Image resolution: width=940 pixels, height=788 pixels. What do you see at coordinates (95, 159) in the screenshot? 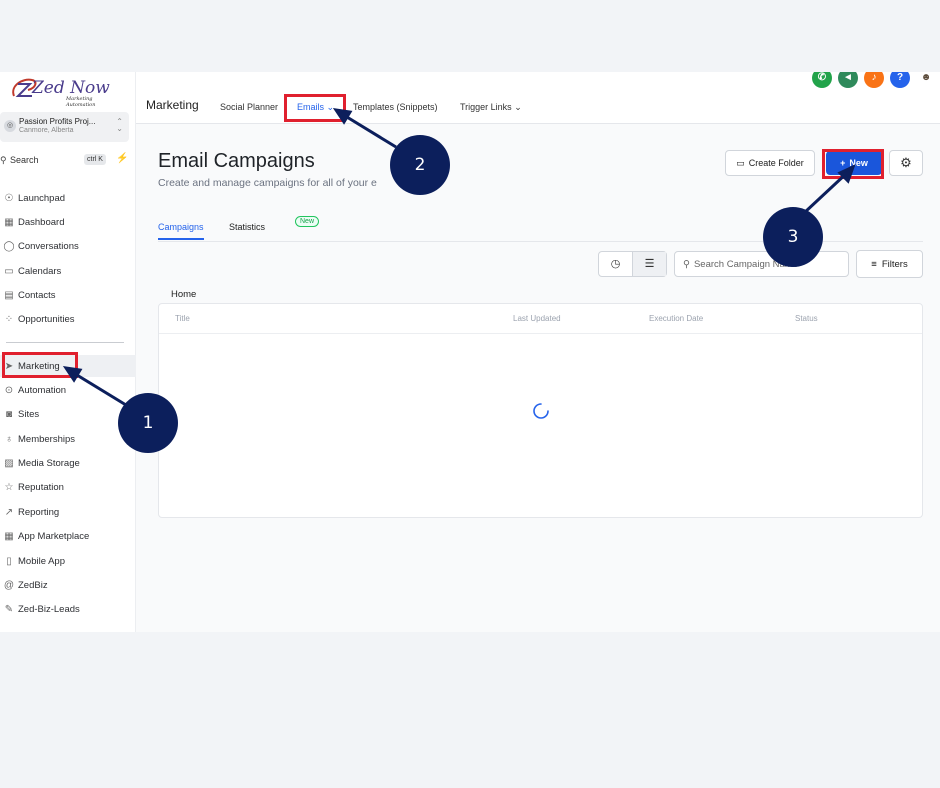
I see `search-shortcut: ctrl K` at bounding box center [95, 159].